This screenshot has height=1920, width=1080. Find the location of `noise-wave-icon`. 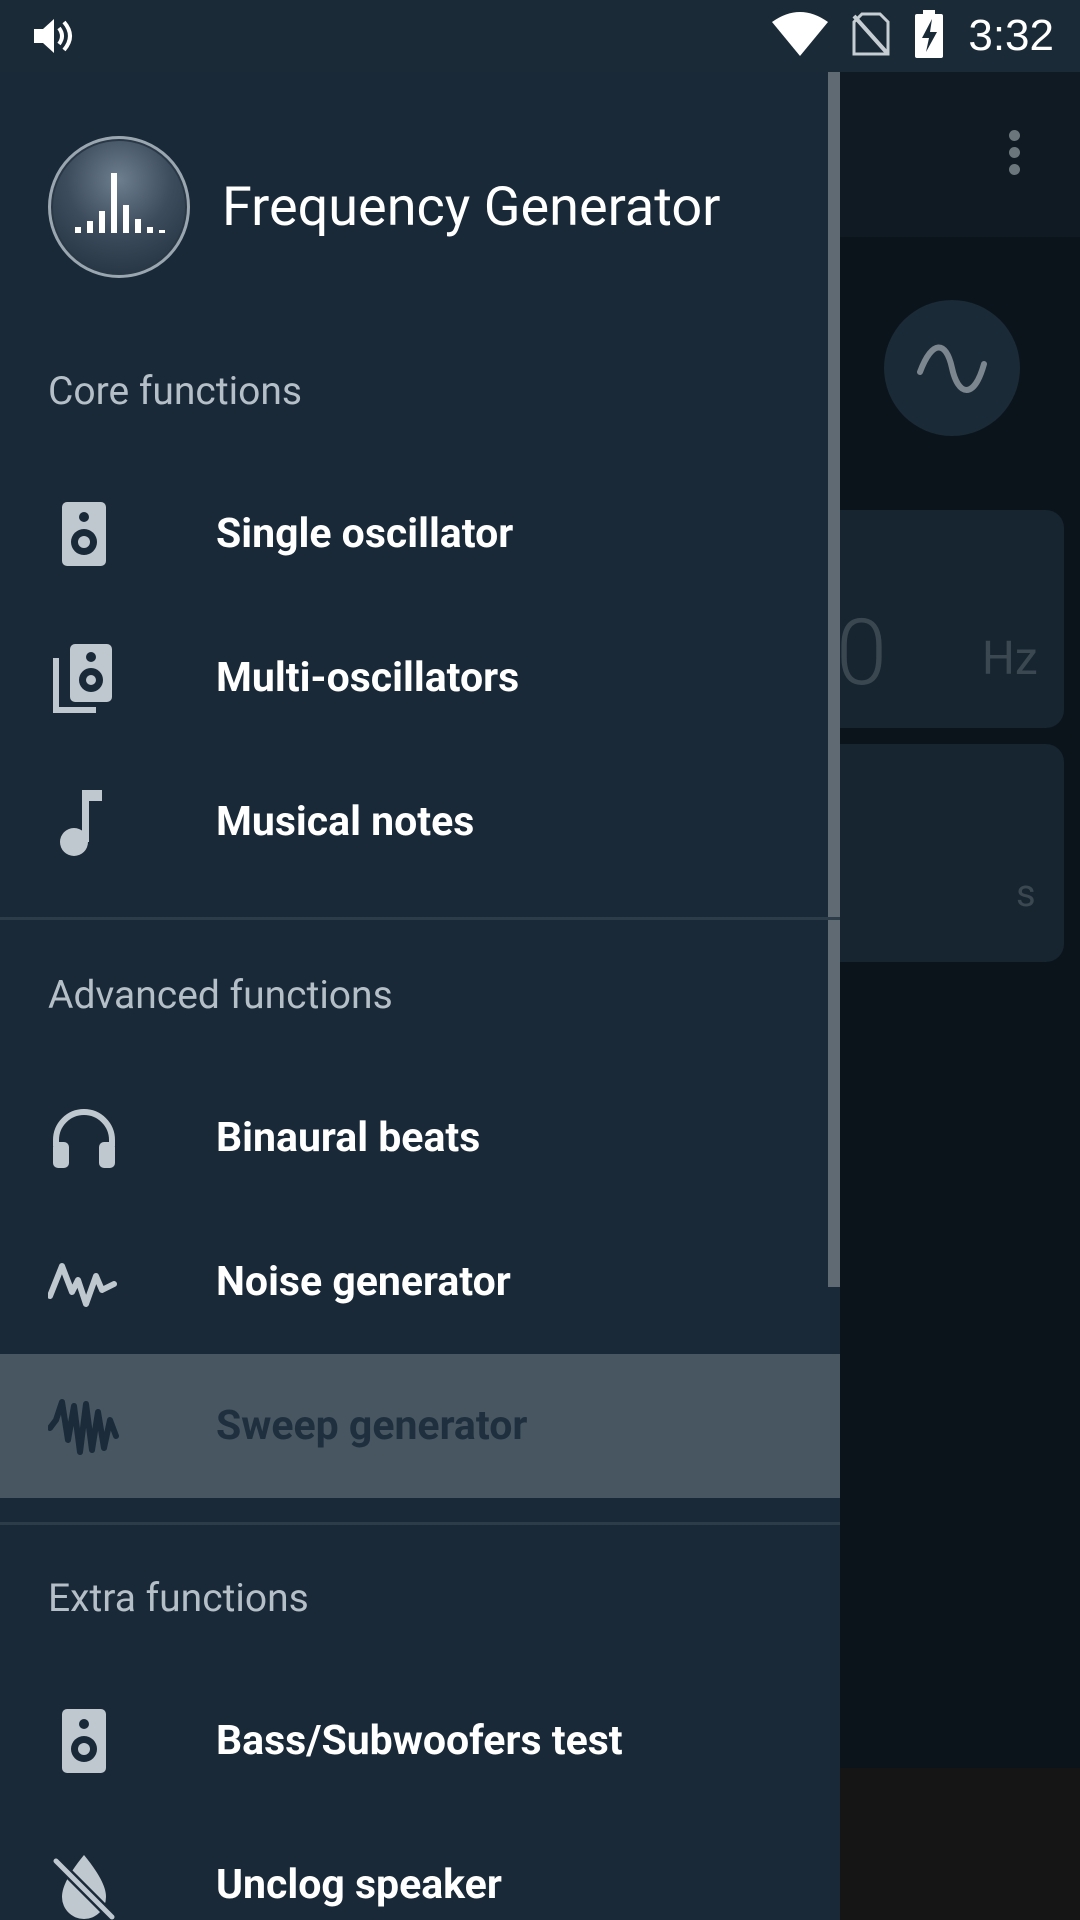

noise-wave-icon is located at coordinates (83, 1282).